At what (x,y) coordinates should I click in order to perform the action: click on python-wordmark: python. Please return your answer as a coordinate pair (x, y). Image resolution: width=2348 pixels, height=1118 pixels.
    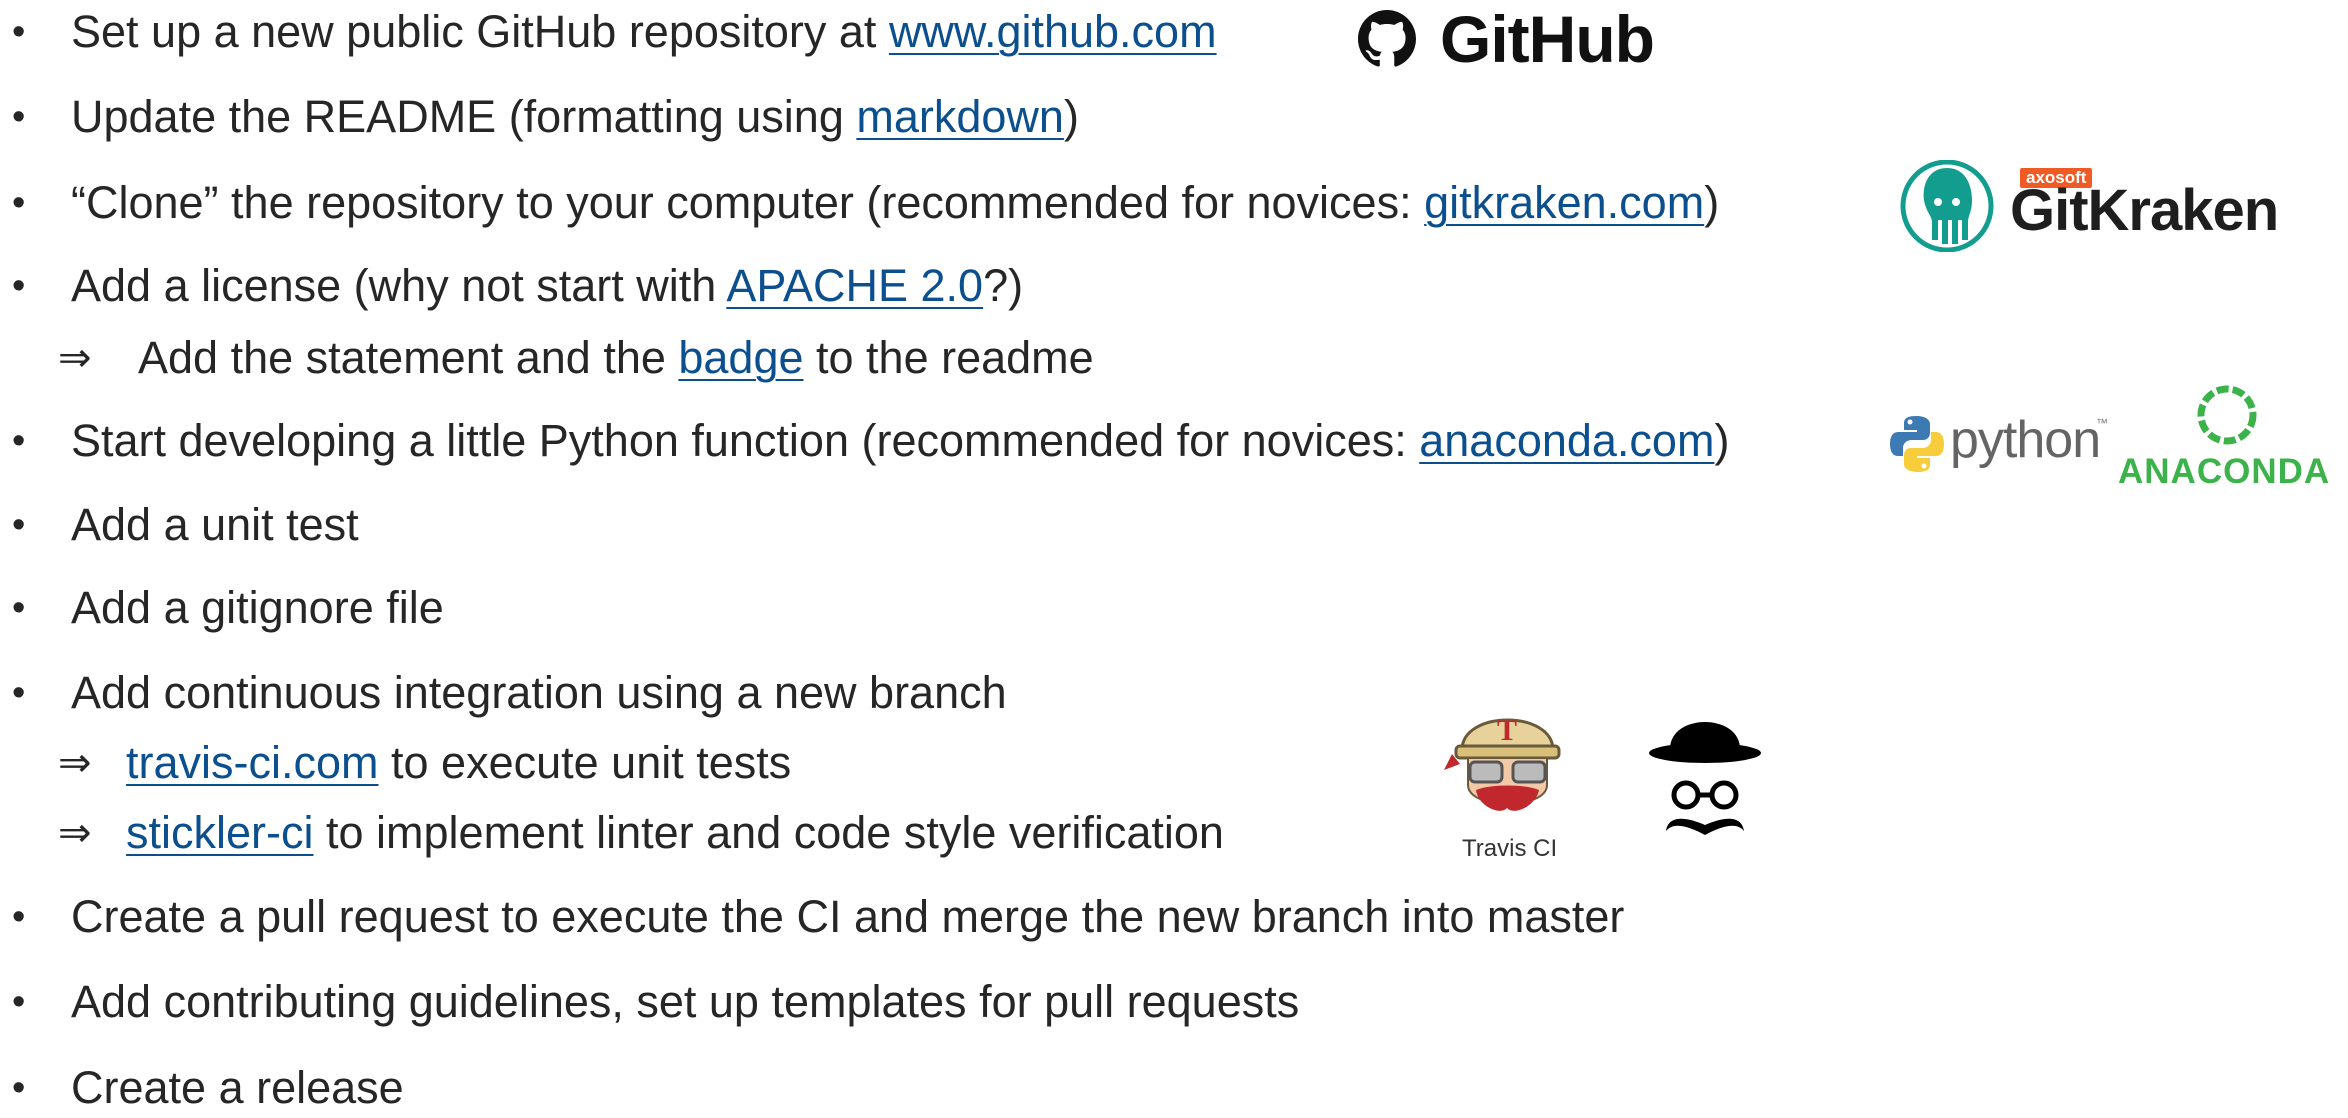
    Looking at the image, I should click on (2025, 440).